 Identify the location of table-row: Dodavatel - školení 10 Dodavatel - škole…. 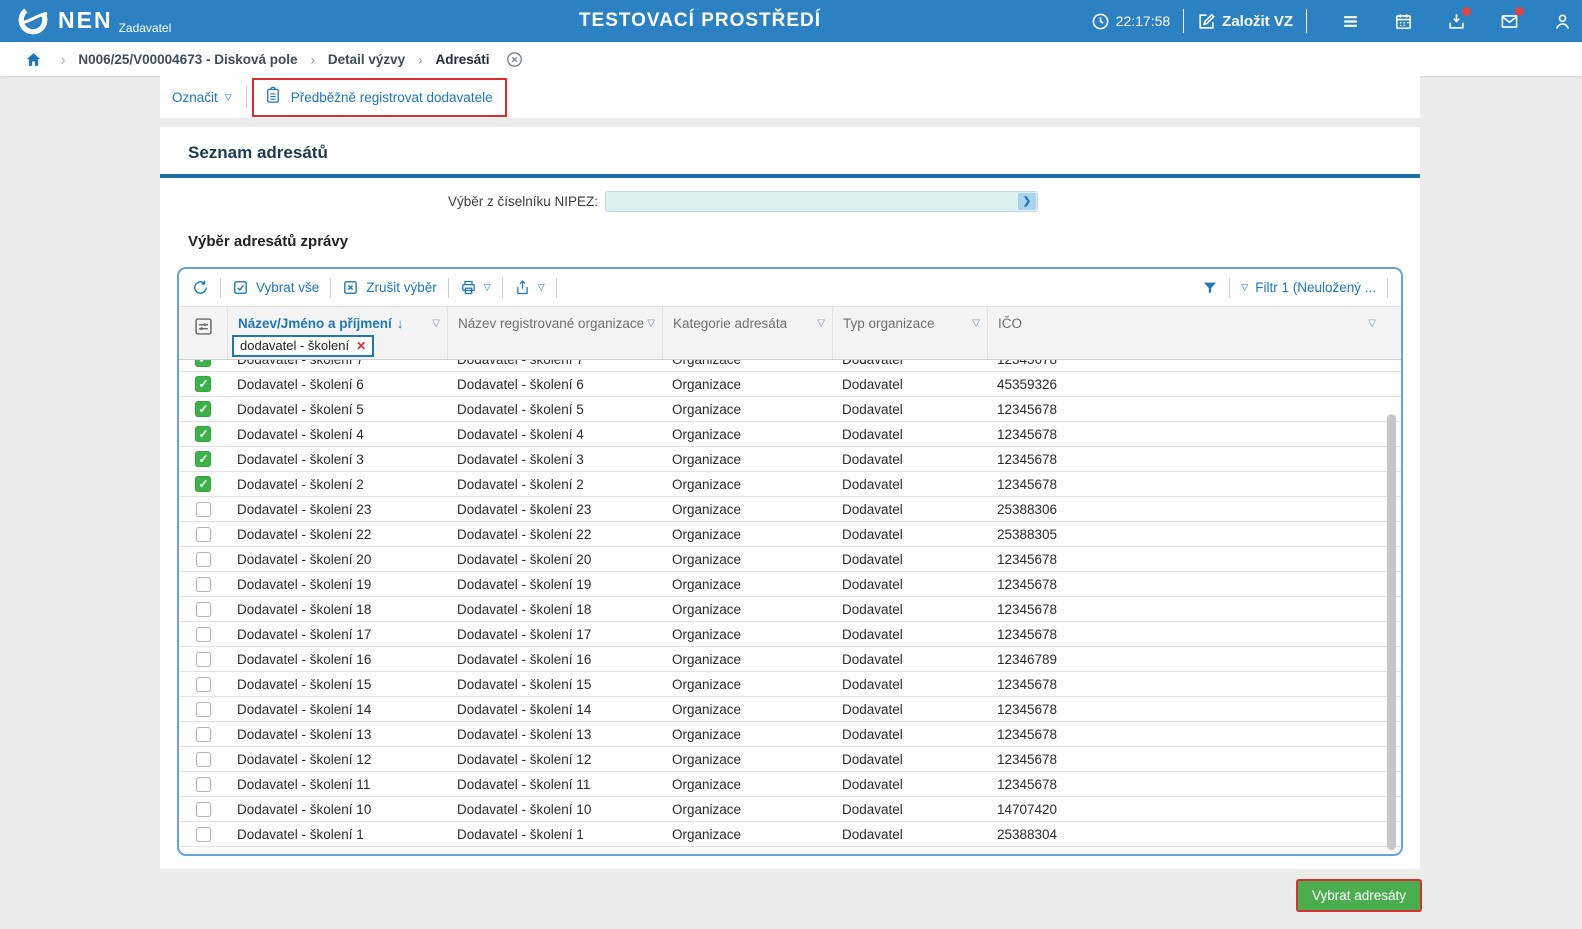
(790, 809).